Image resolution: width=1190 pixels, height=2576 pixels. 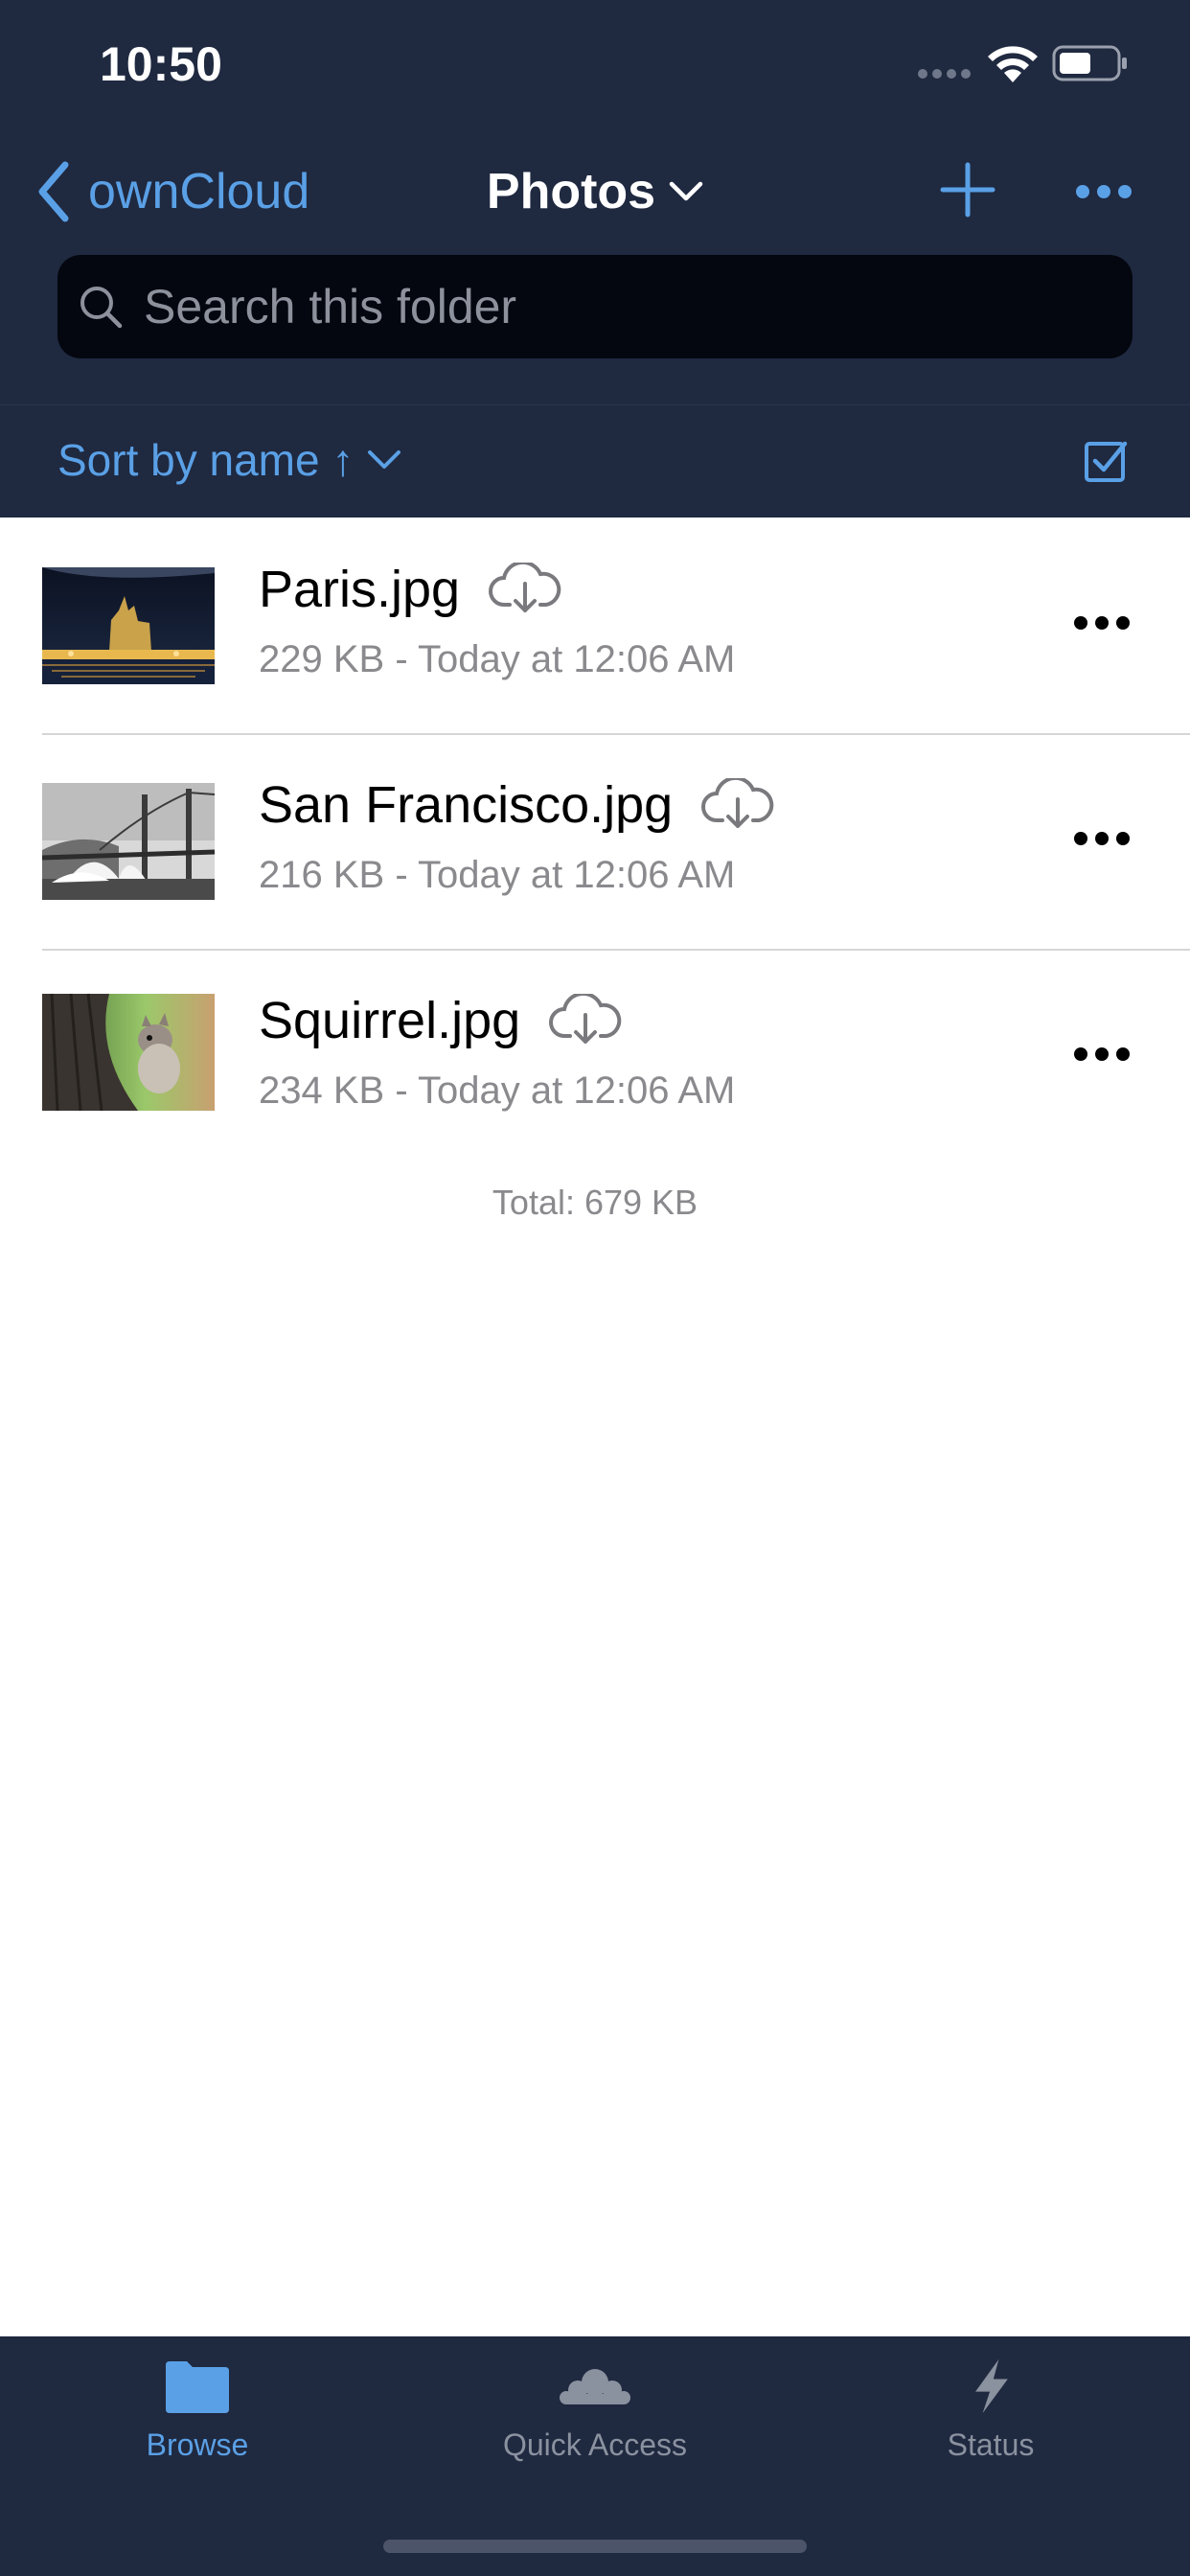 I want to click on tab-label: Browse, so click(x=198, y=2444).